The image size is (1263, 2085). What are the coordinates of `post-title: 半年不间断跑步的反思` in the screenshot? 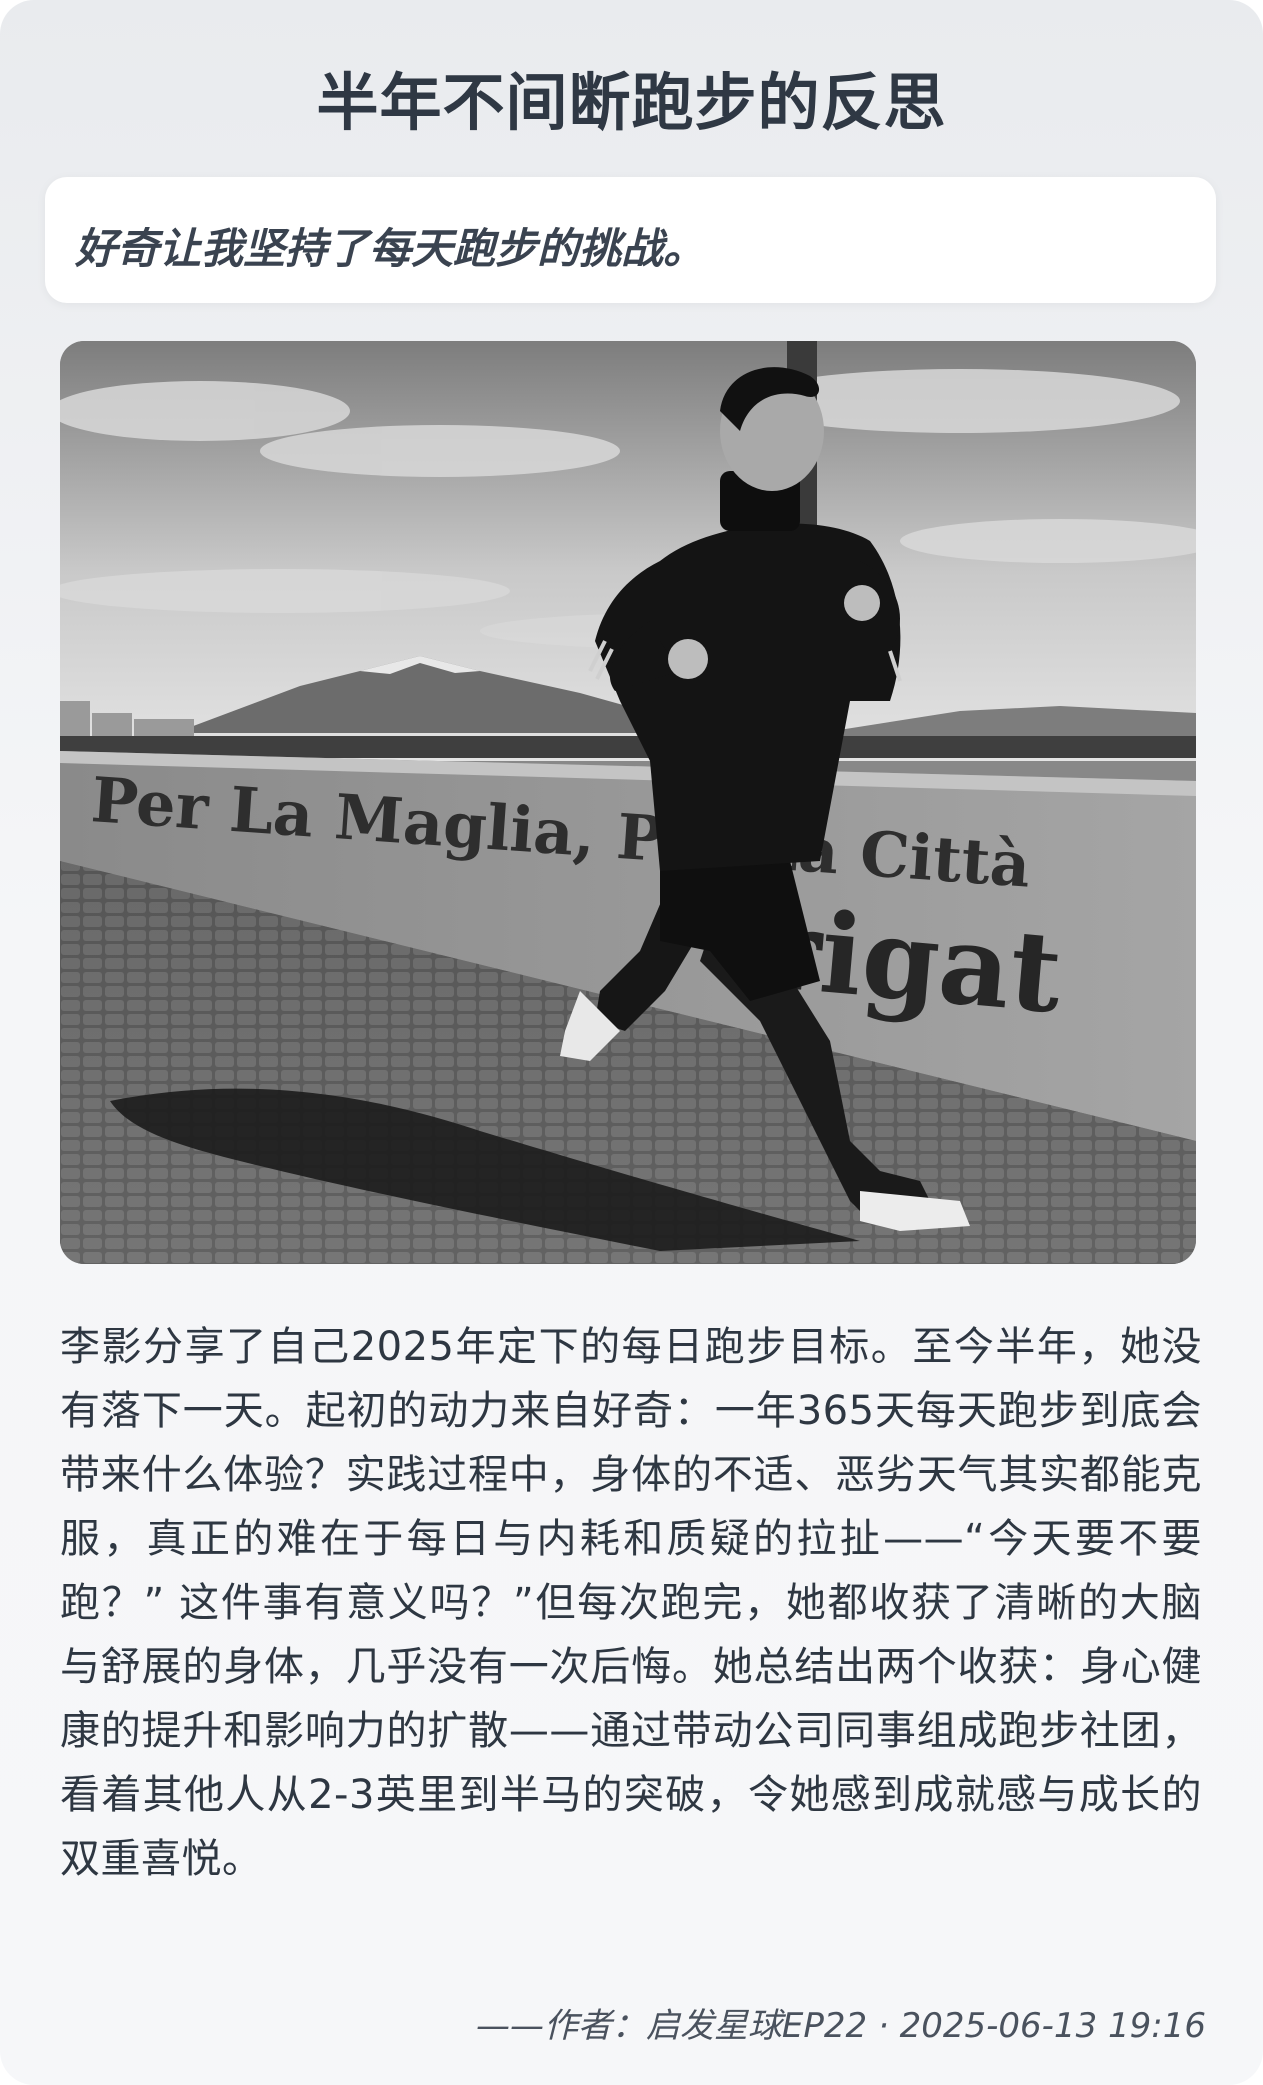 It's located at (631, 102).